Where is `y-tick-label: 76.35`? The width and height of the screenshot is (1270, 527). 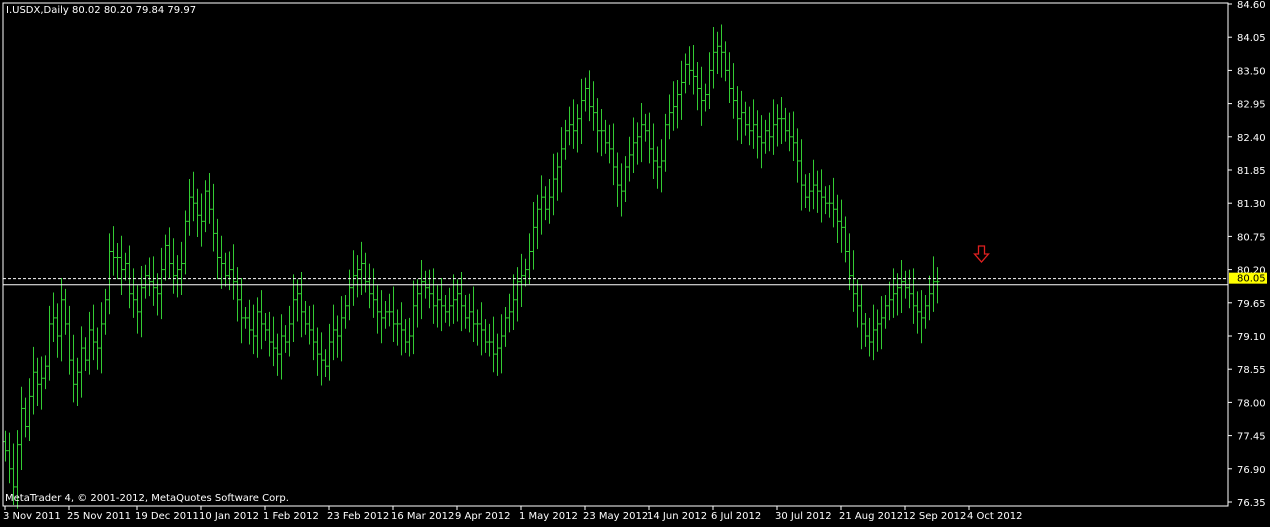 y-tick-label: 76.35 is located at coordinates (1251, 503).